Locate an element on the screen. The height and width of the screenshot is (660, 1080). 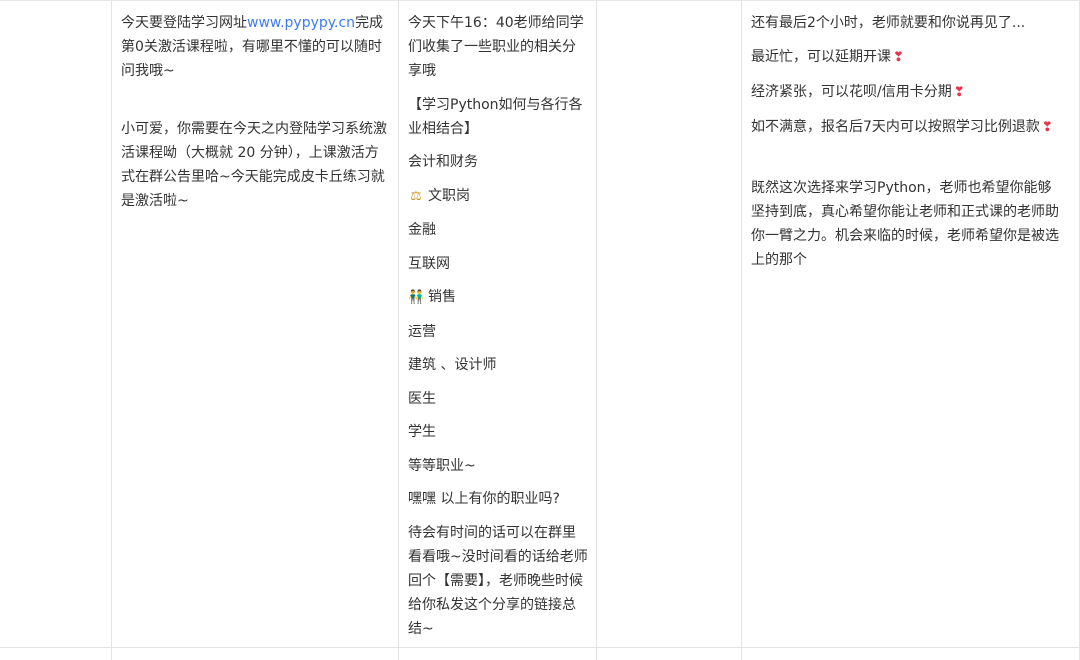
scale-icon: ⚖ is located at coordinates (416, 196).